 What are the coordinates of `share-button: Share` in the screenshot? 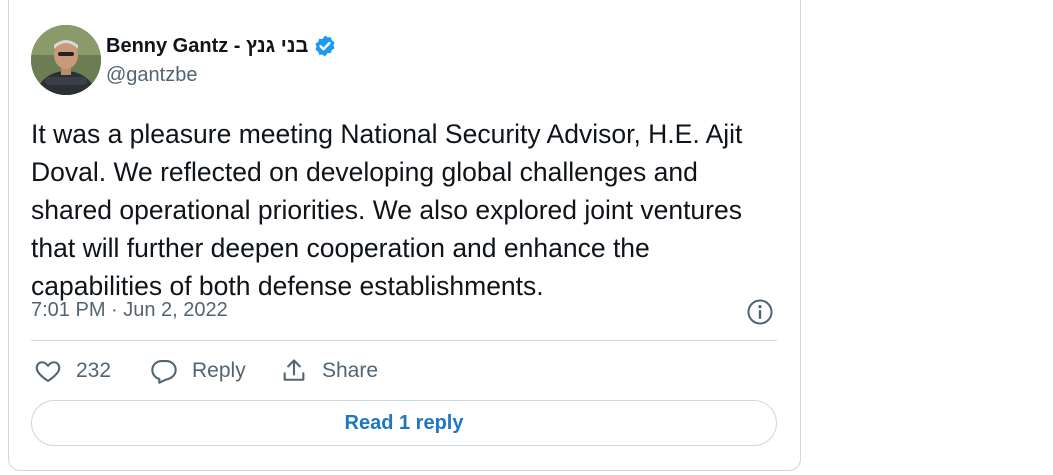 It's located at (329, 371).